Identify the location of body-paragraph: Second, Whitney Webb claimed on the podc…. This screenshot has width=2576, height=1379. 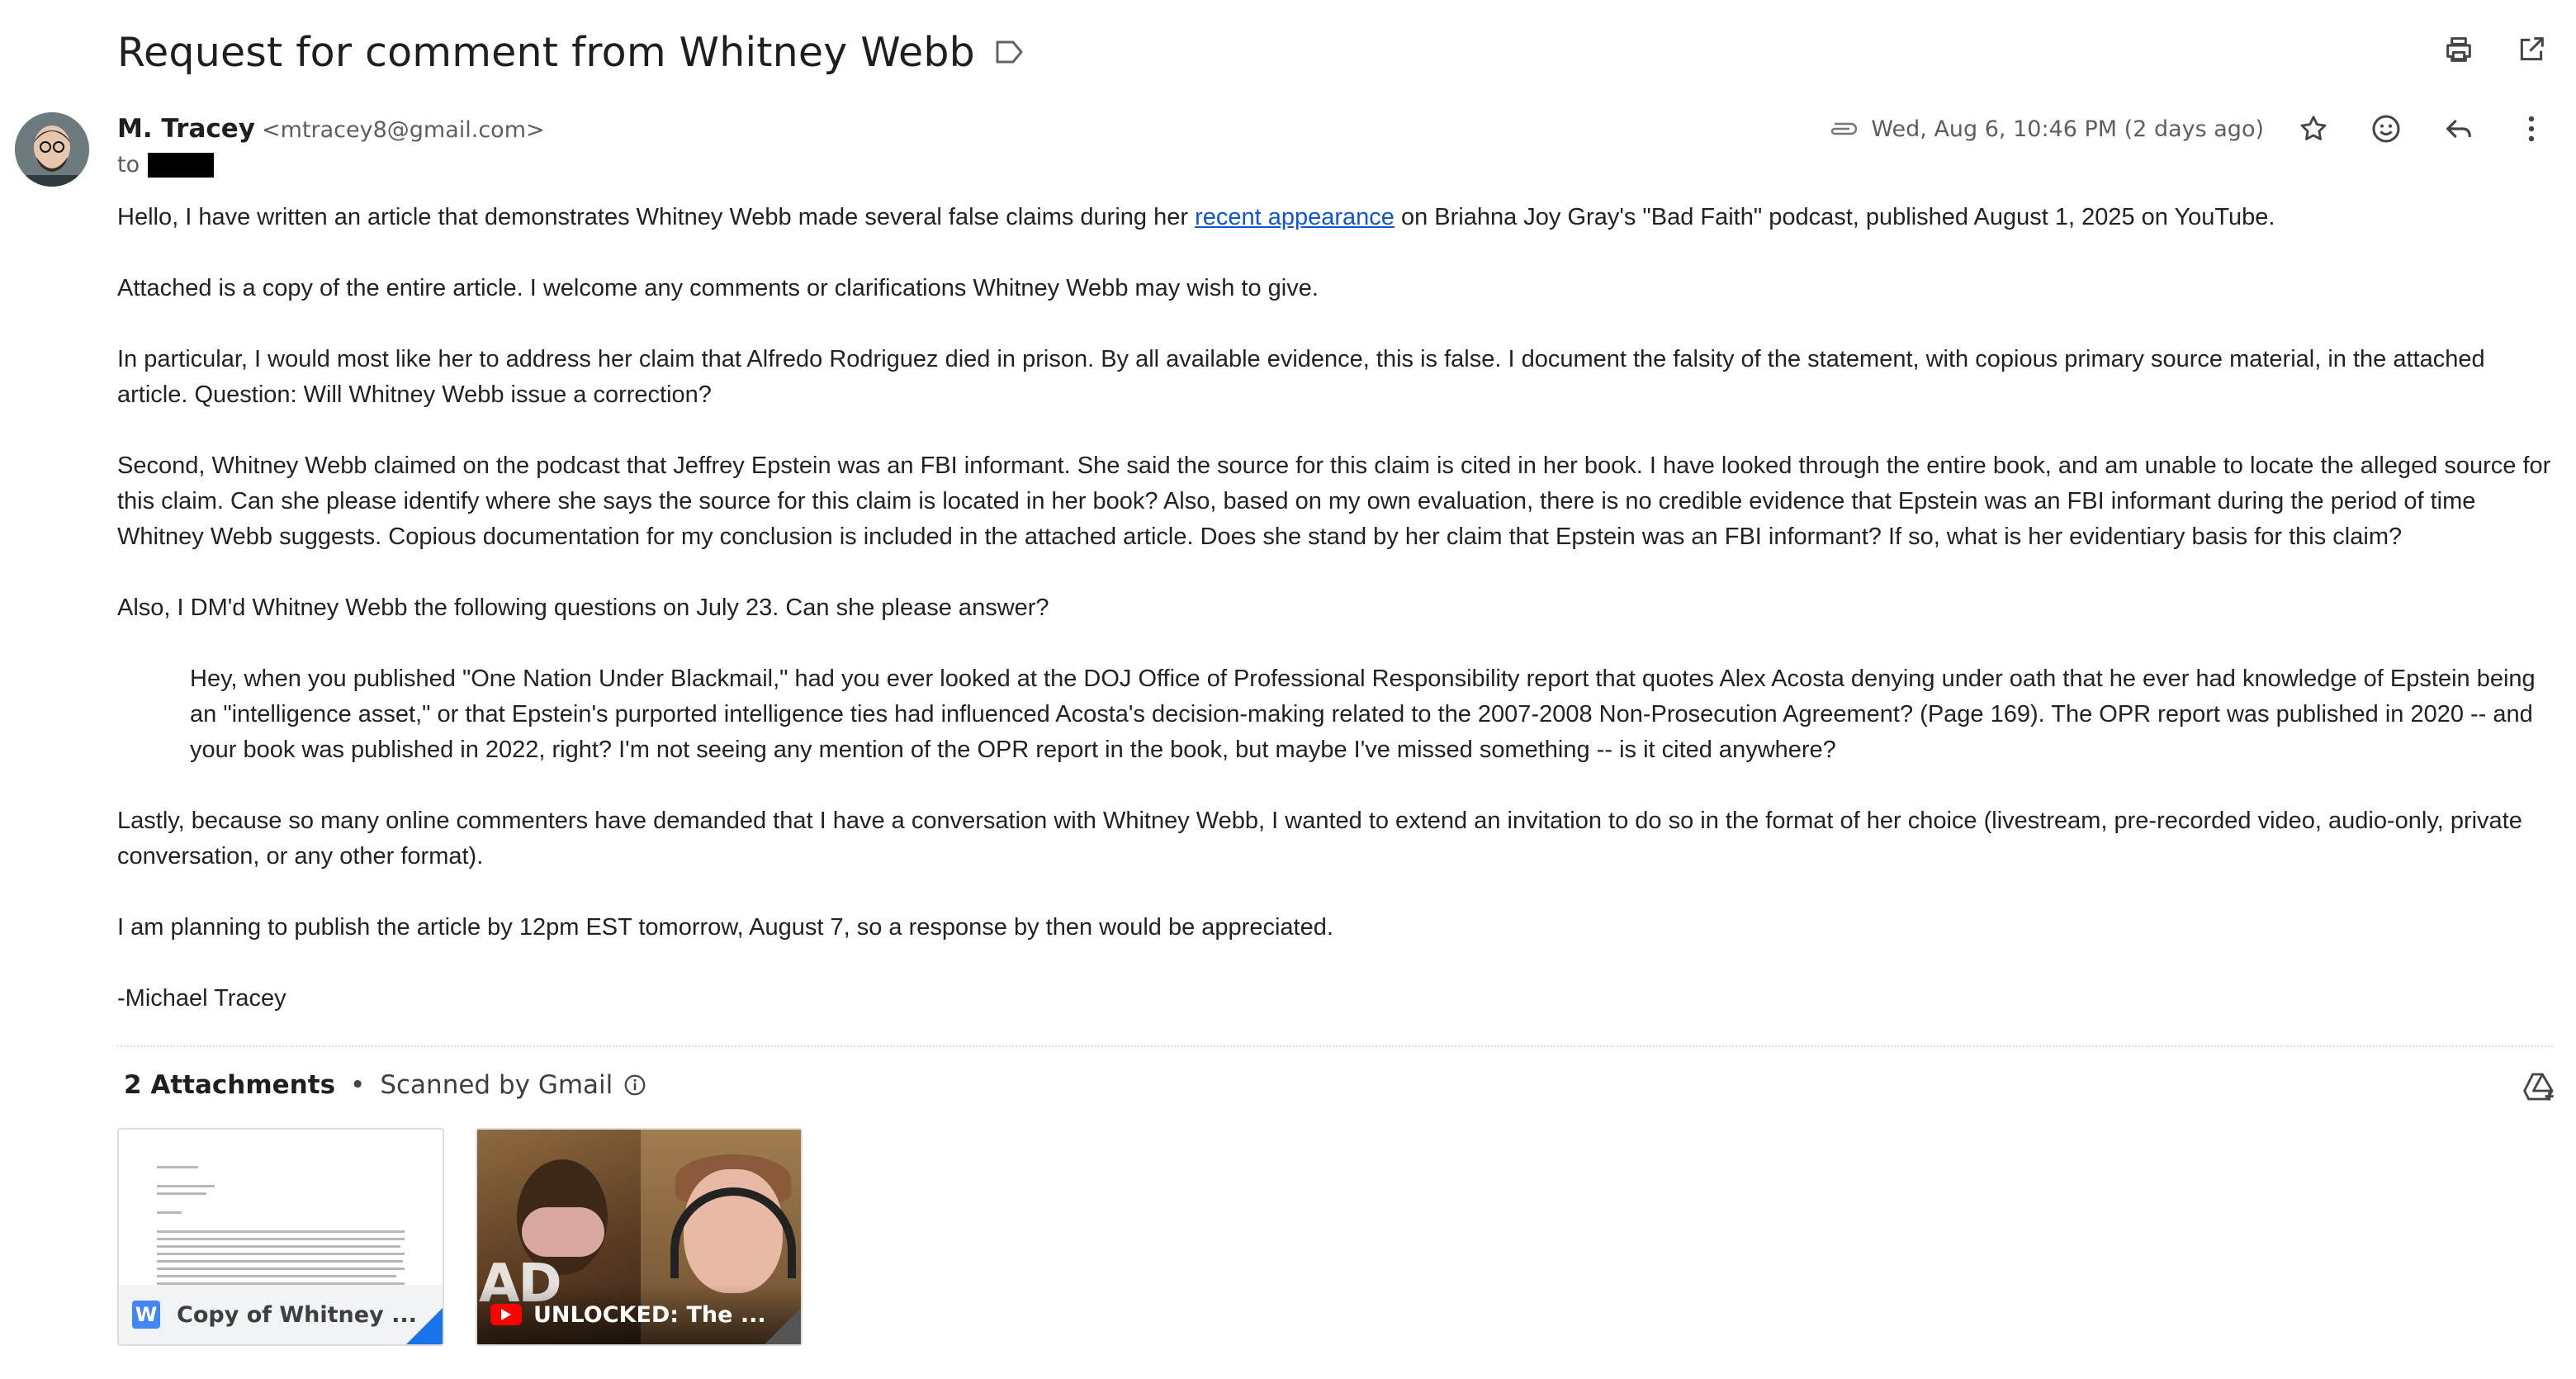
(1334, 501).